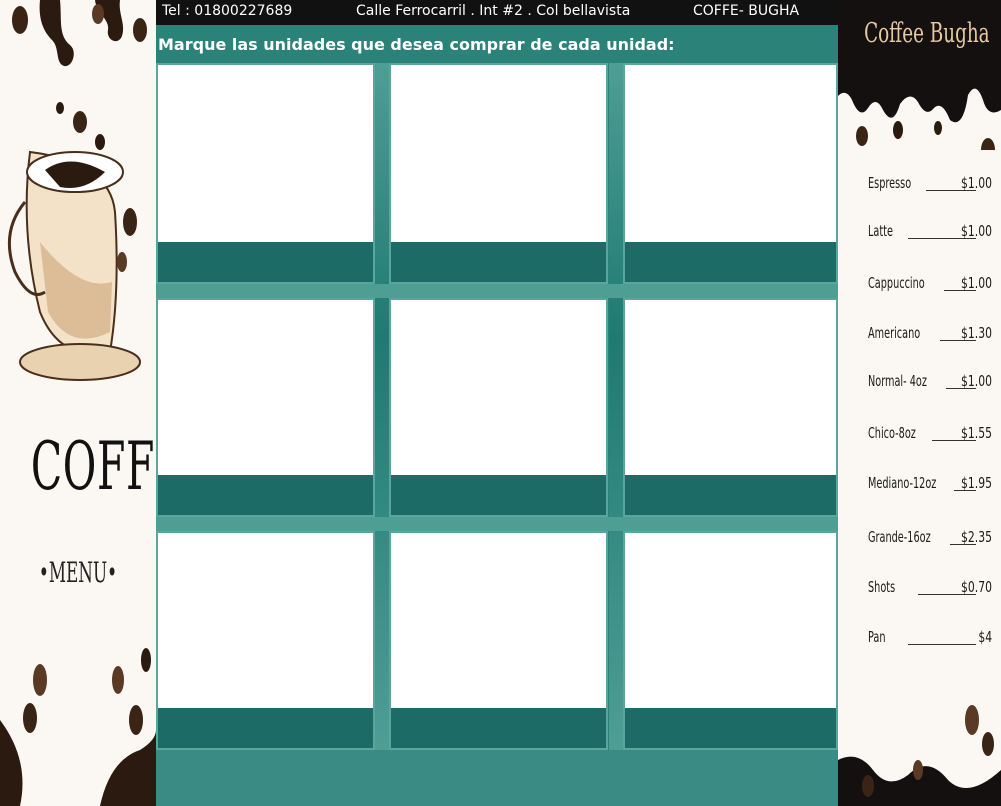  I want to click on menu-item-name: Normal- 4oz, so click(897, 381).